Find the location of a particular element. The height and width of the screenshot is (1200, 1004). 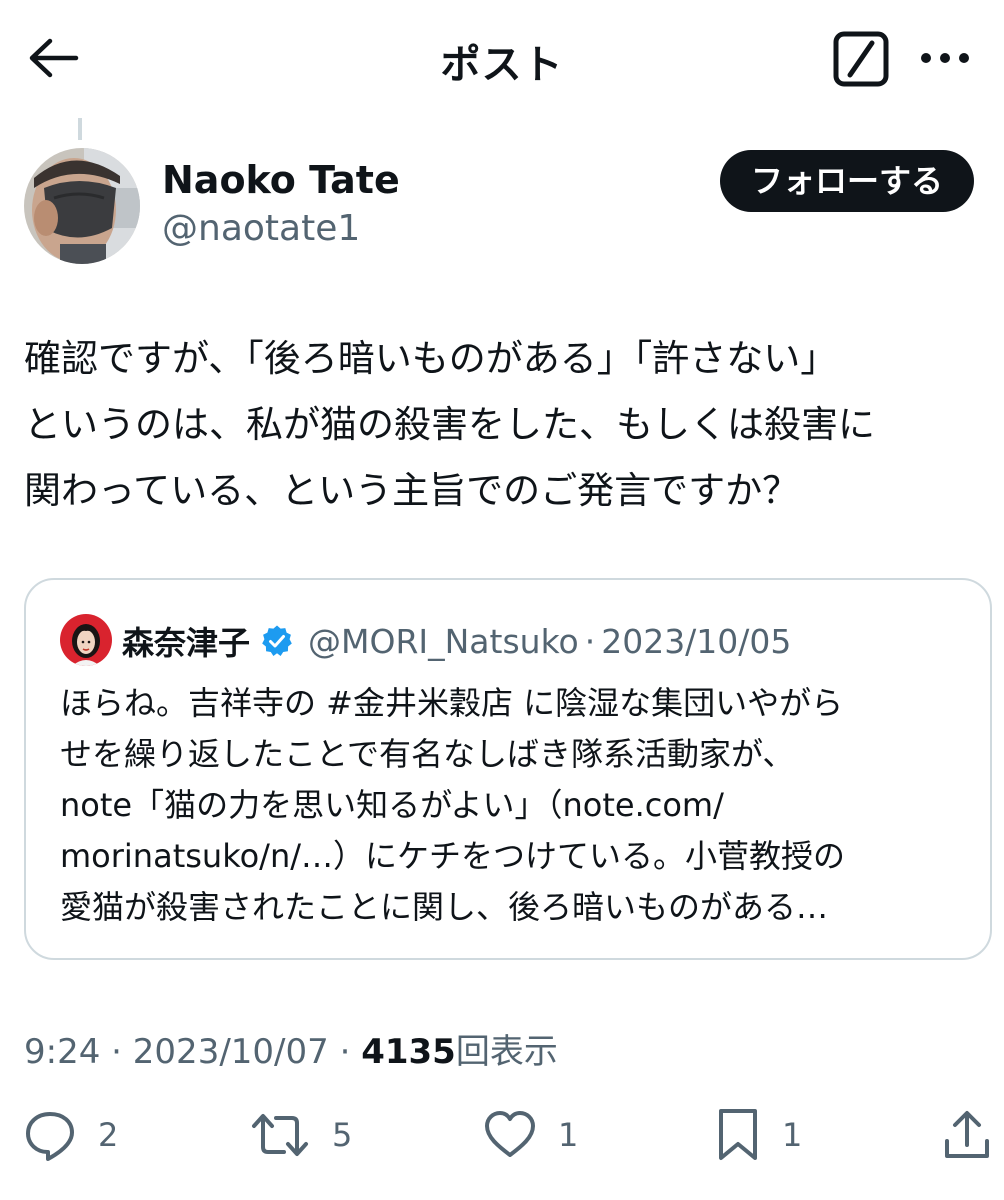

view-count-label: 回表示 is located at coordinates (506, 1052).